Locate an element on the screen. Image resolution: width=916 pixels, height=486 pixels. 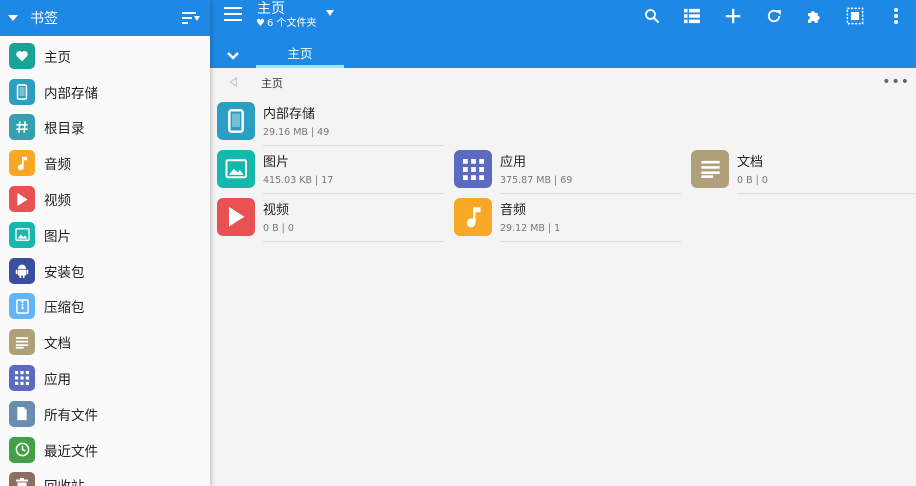
folder-tile-audio: 音频 29.12 MB | 1 is located at coordinates (564, 220).